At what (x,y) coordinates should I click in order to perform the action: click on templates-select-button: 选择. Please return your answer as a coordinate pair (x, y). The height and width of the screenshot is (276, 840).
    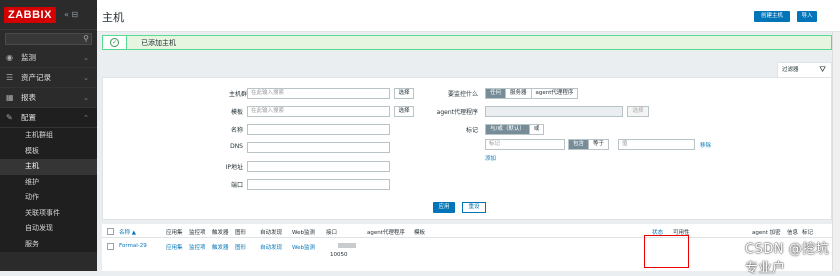
    Looking at the image, I should click on (404, 111).